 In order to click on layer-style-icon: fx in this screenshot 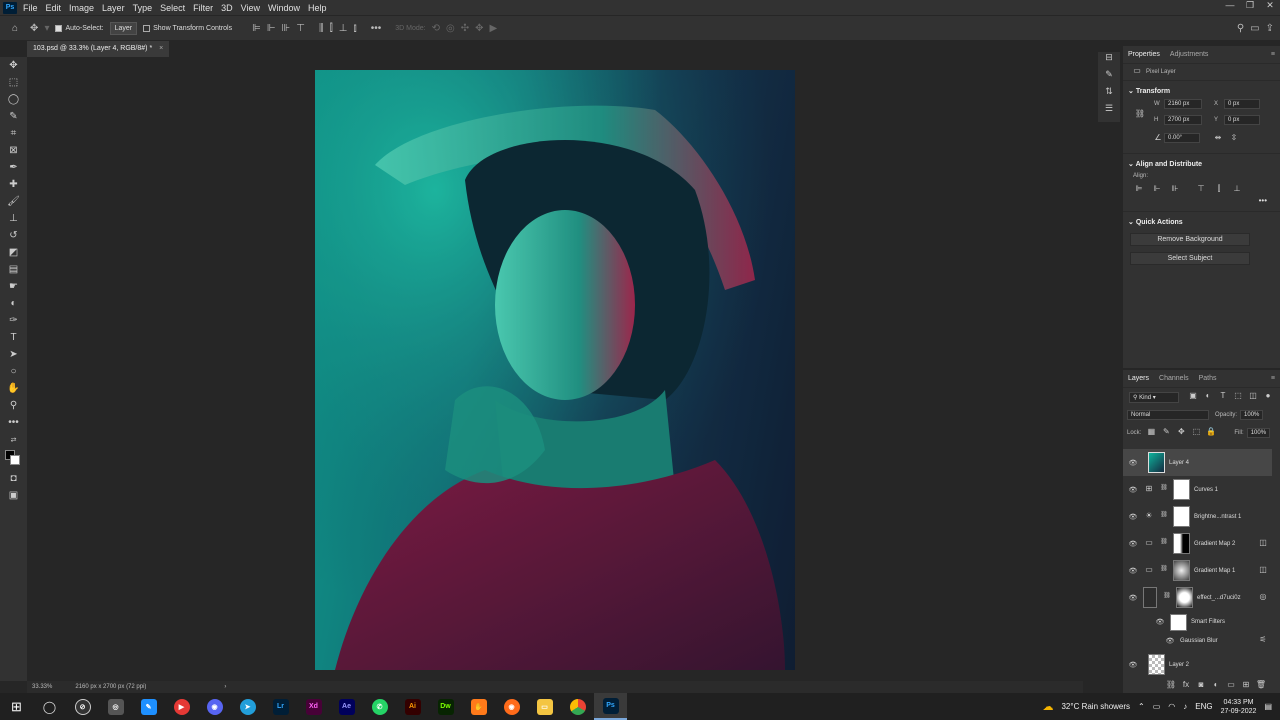, I will do `click(1186, 686)`.